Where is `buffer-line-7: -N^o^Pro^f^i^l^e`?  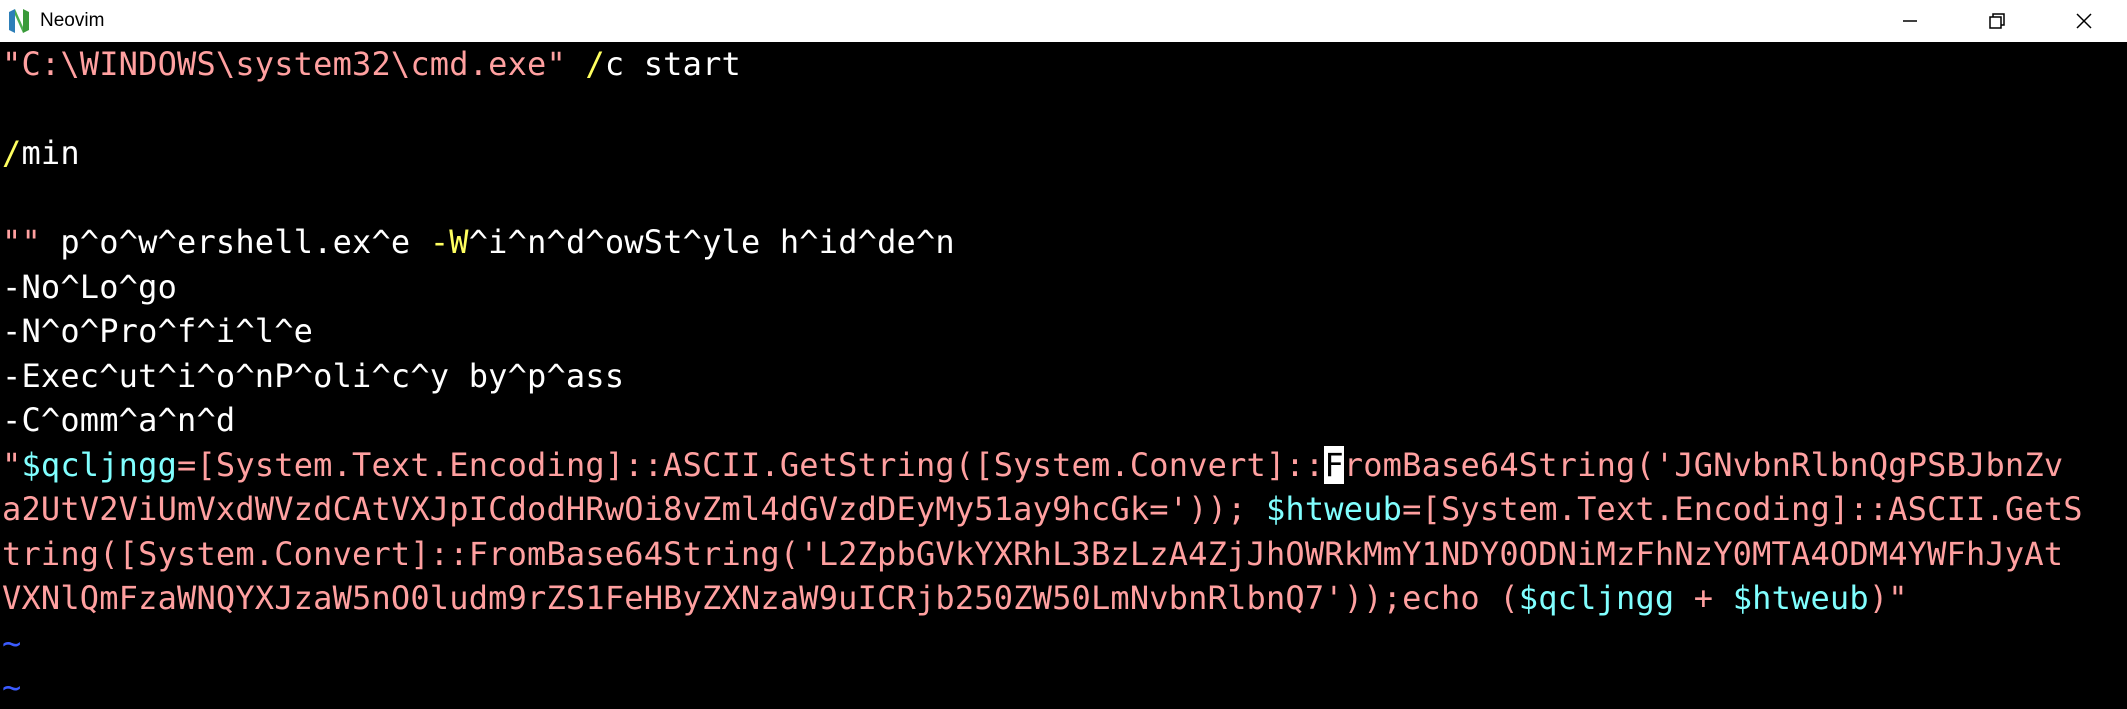 buffer-line-7: -N^o^Pro^f^i^l^e is located at coordinates (158, 331).